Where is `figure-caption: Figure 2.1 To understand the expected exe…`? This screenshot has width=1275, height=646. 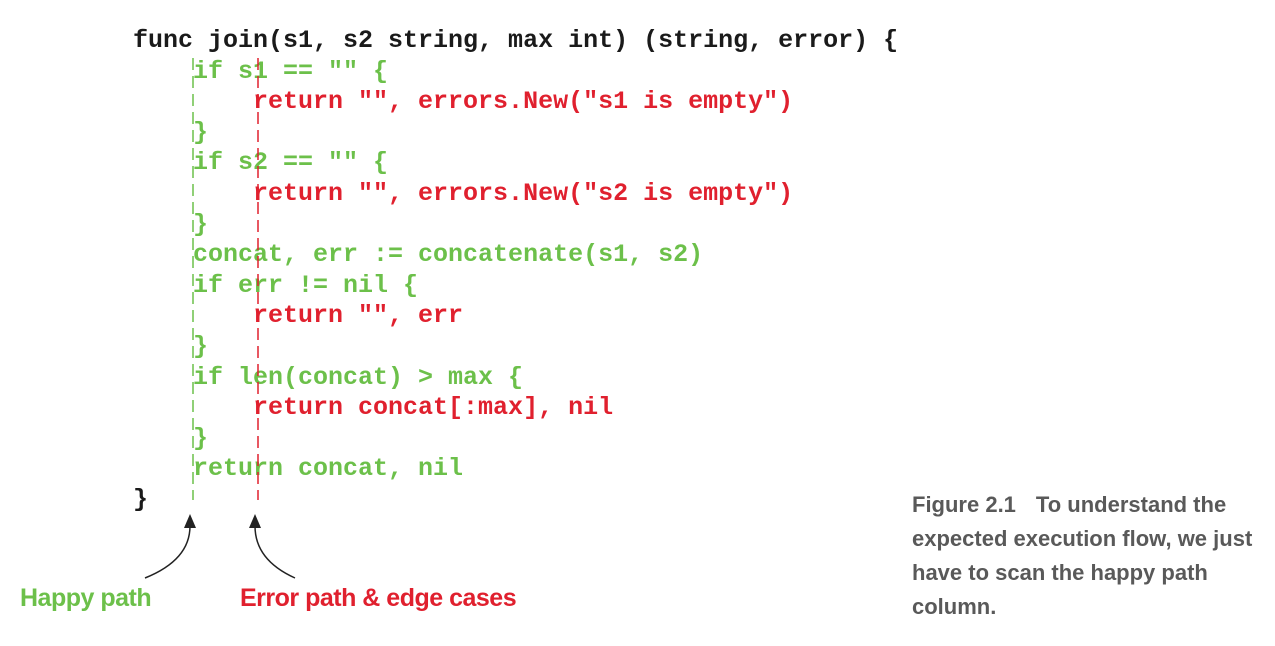
figure-caption: Figure 2.1 To understand the expected exe… is located at coordinates (1087, 556).